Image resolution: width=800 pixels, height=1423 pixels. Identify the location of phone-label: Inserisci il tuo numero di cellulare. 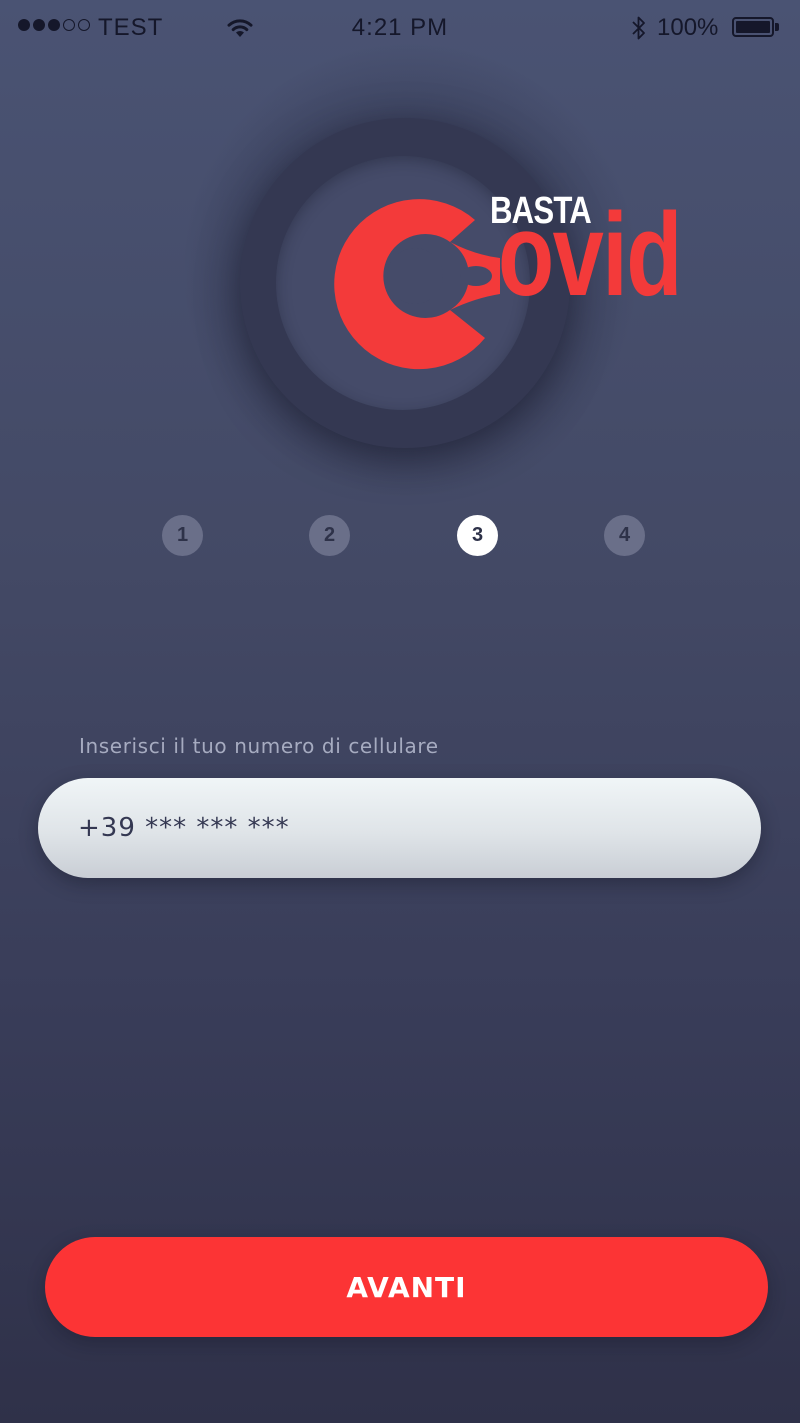
(259, 746).